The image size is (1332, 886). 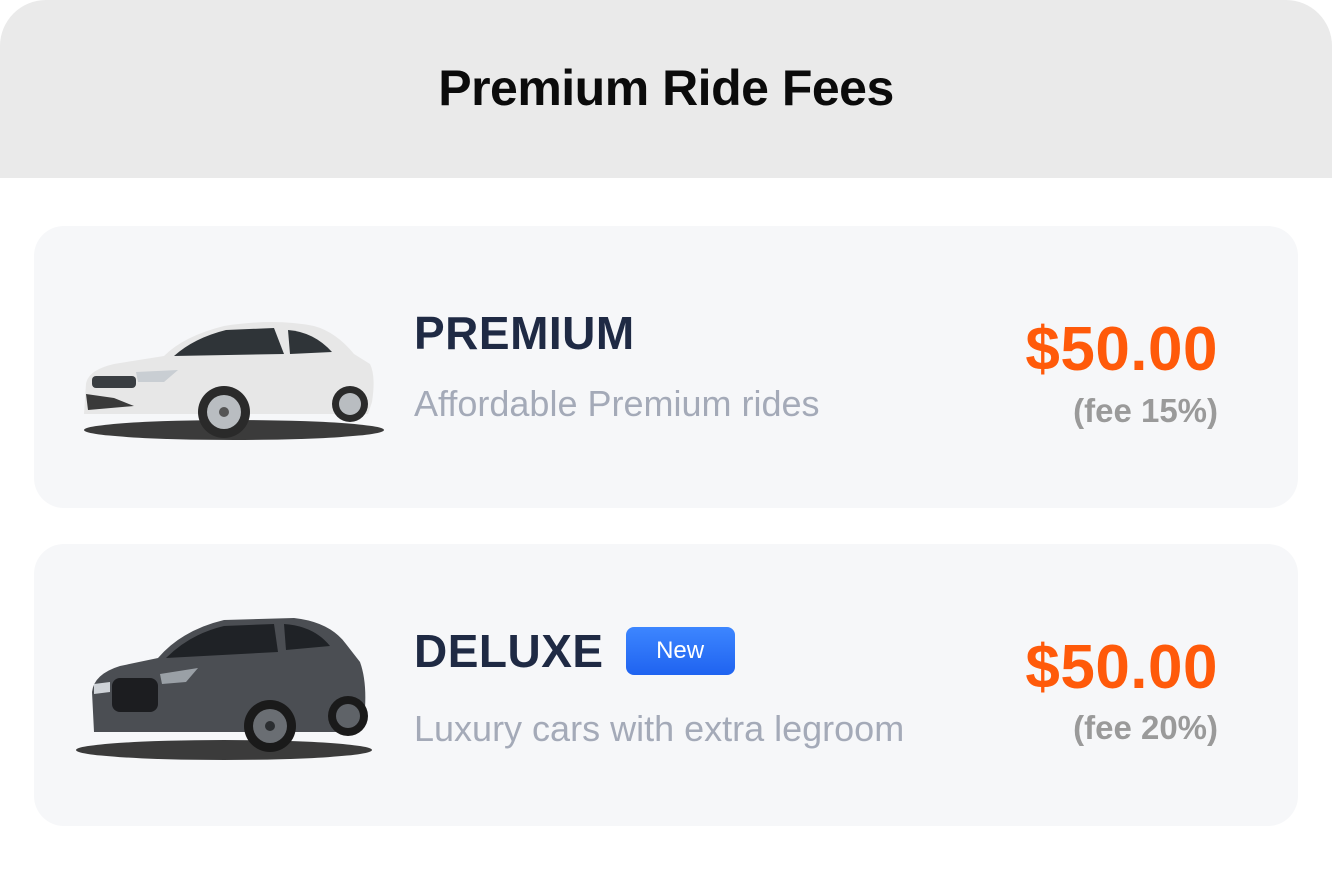 I want to click on new-badge: New, so click(x=680, y=651).